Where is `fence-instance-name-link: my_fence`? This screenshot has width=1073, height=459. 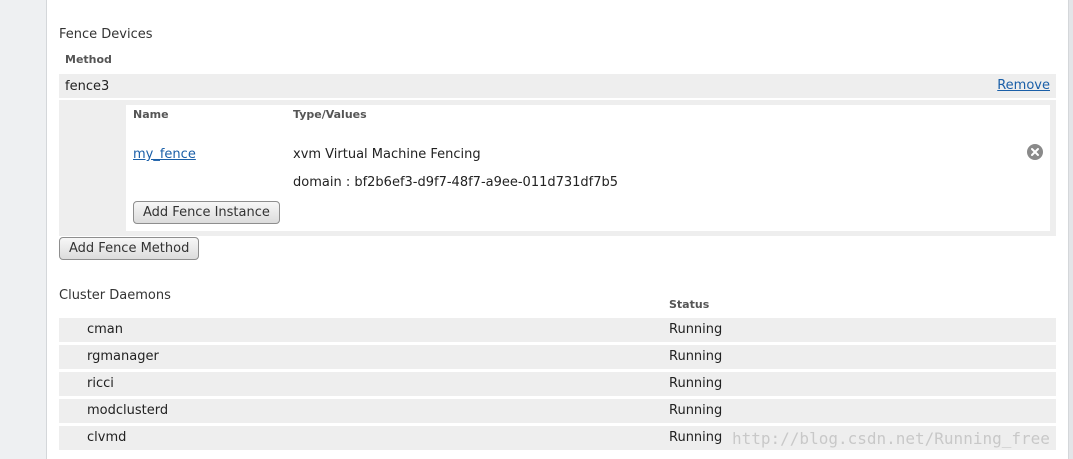
fence-instance-name-link: my_fence is located at coordinates (164, 154).